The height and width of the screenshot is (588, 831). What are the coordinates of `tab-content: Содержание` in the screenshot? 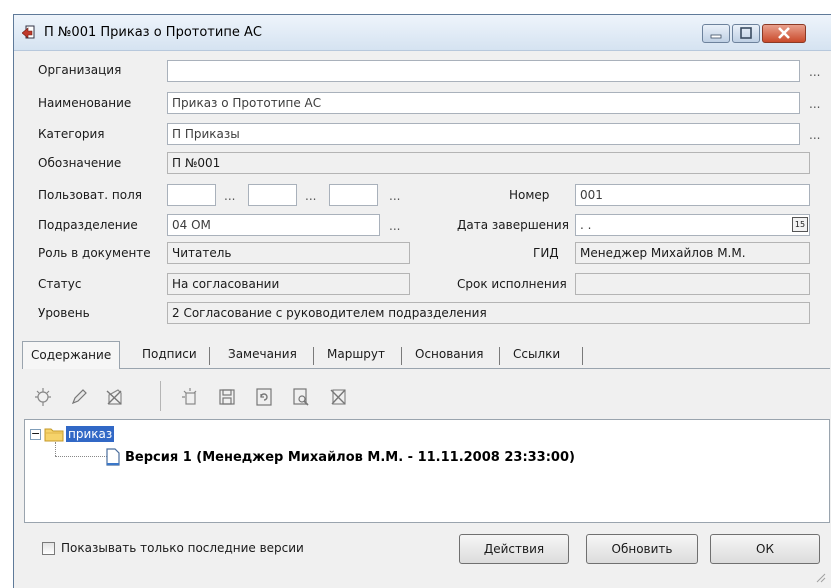 It's located at (71, 355).